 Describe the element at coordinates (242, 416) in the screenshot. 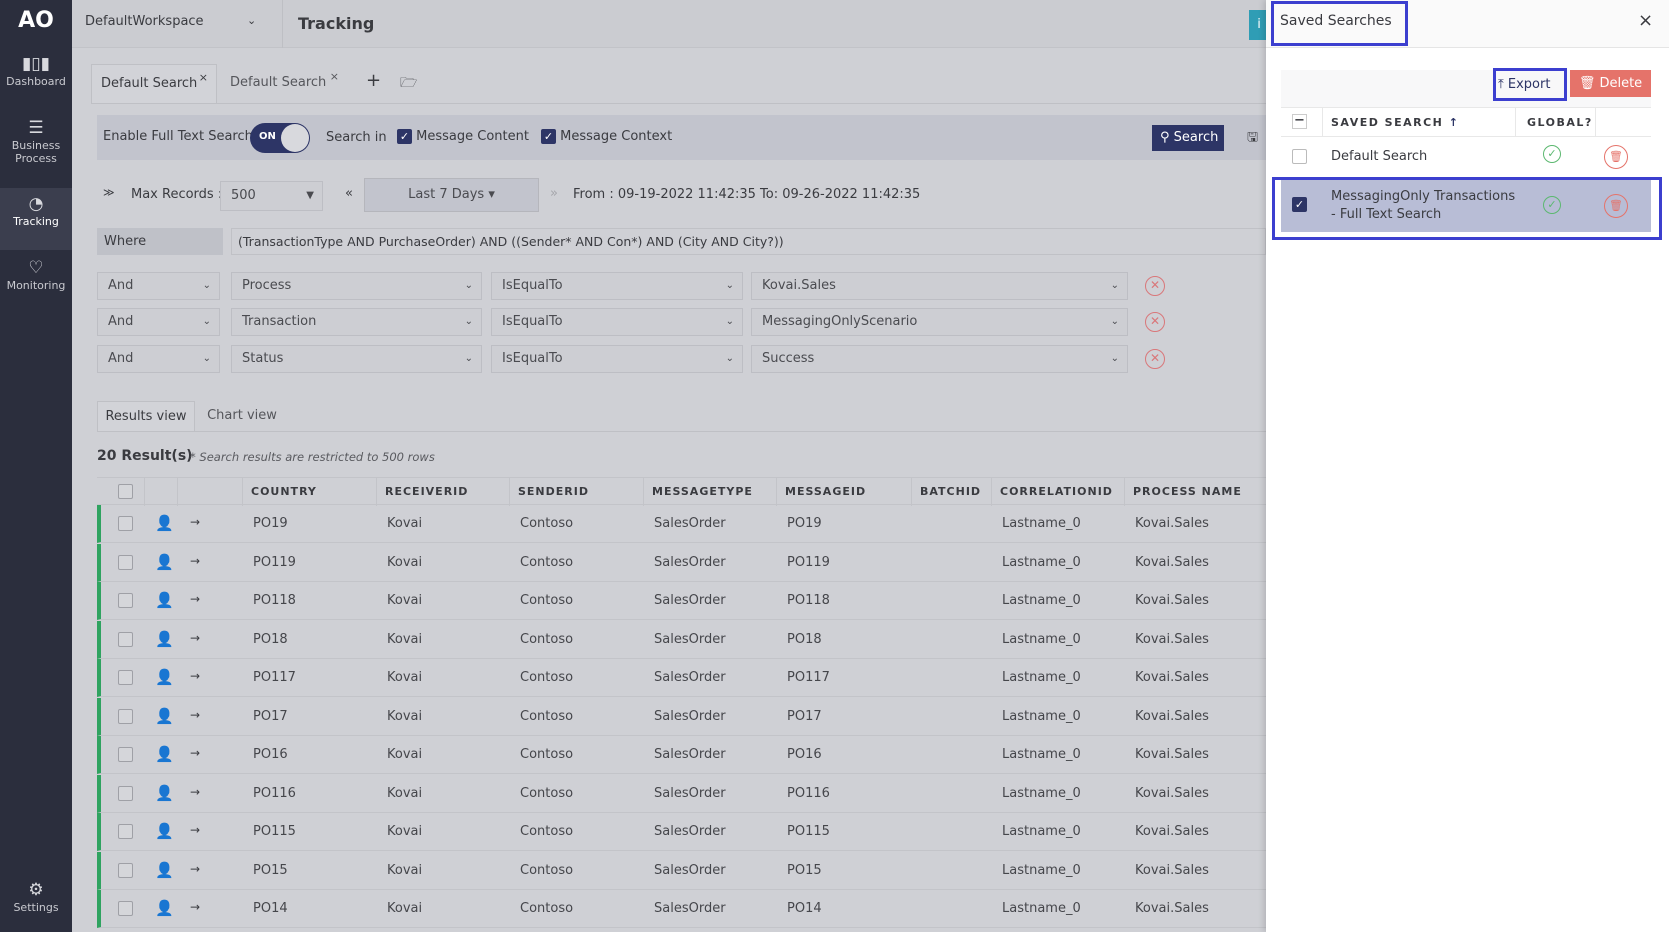

I see `tab-chart-view: Chart view` at that location.